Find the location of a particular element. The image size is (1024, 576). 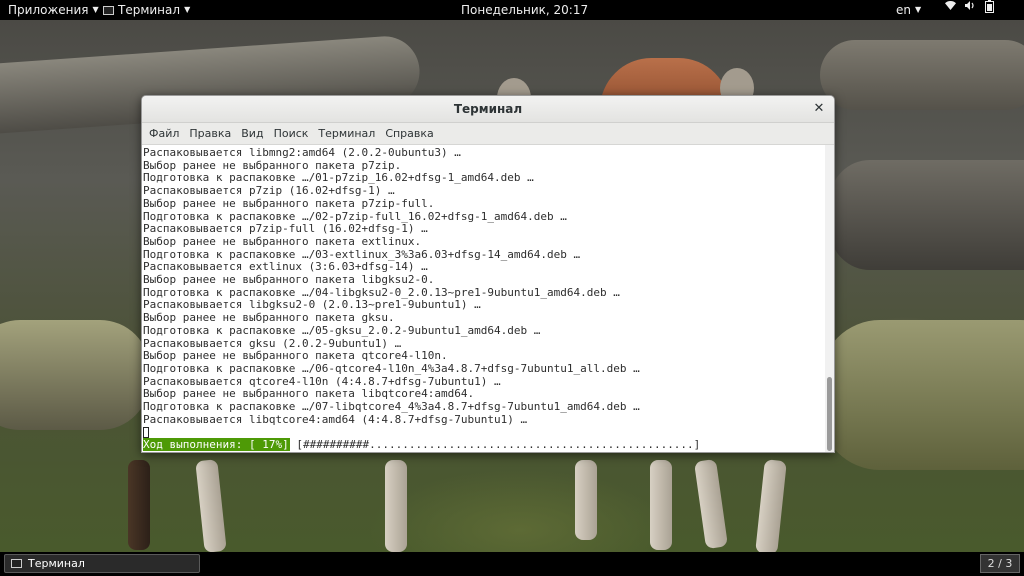

close-icon: ✕ is located at coordinates (819, 109).